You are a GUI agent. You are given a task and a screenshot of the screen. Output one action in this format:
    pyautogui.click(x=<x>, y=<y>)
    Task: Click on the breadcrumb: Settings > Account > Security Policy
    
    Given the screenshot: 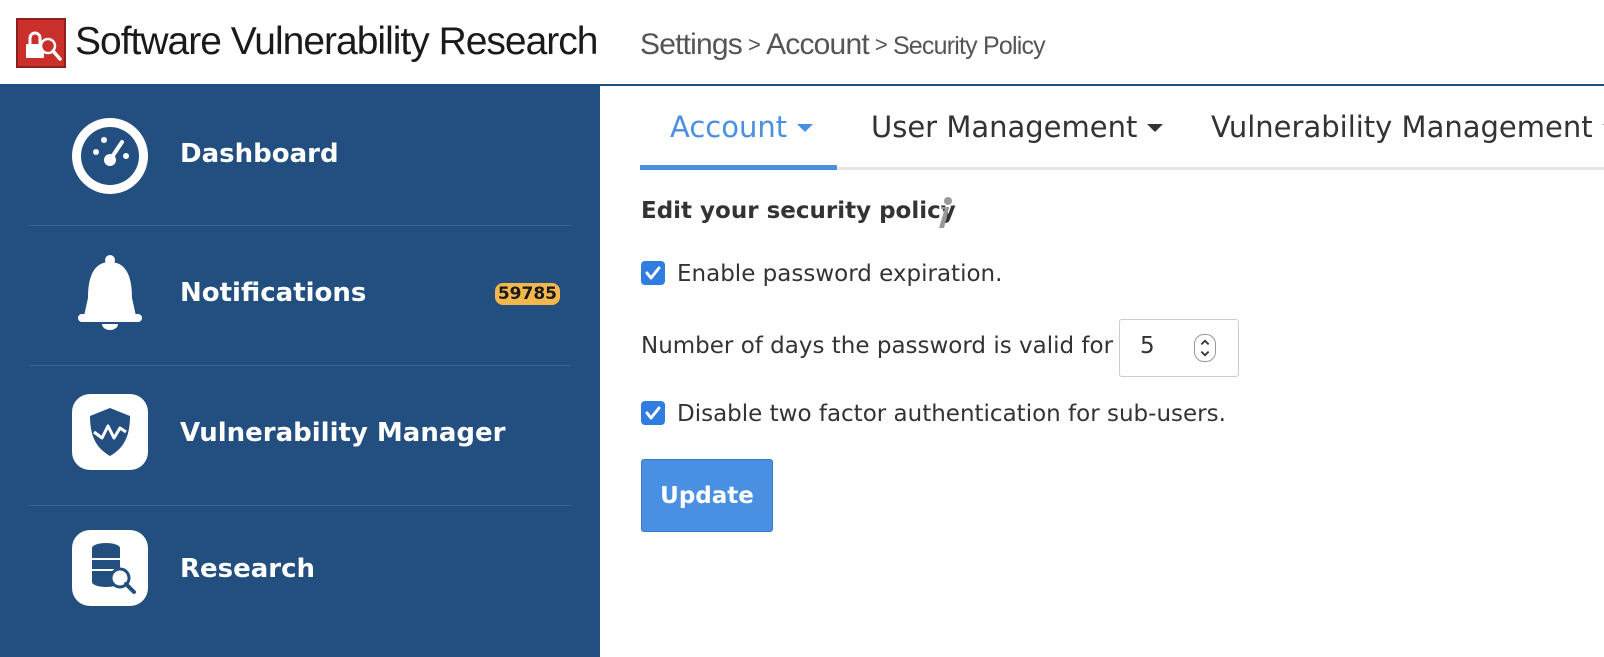 What is the action you would take?
    pyautogui.click(x=843, y=45)
    